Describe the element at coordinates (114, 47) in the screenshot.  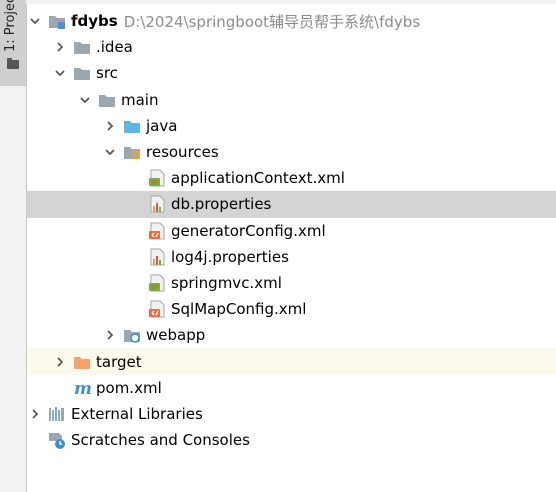
I see `tree-node-label: .idea` at that location.